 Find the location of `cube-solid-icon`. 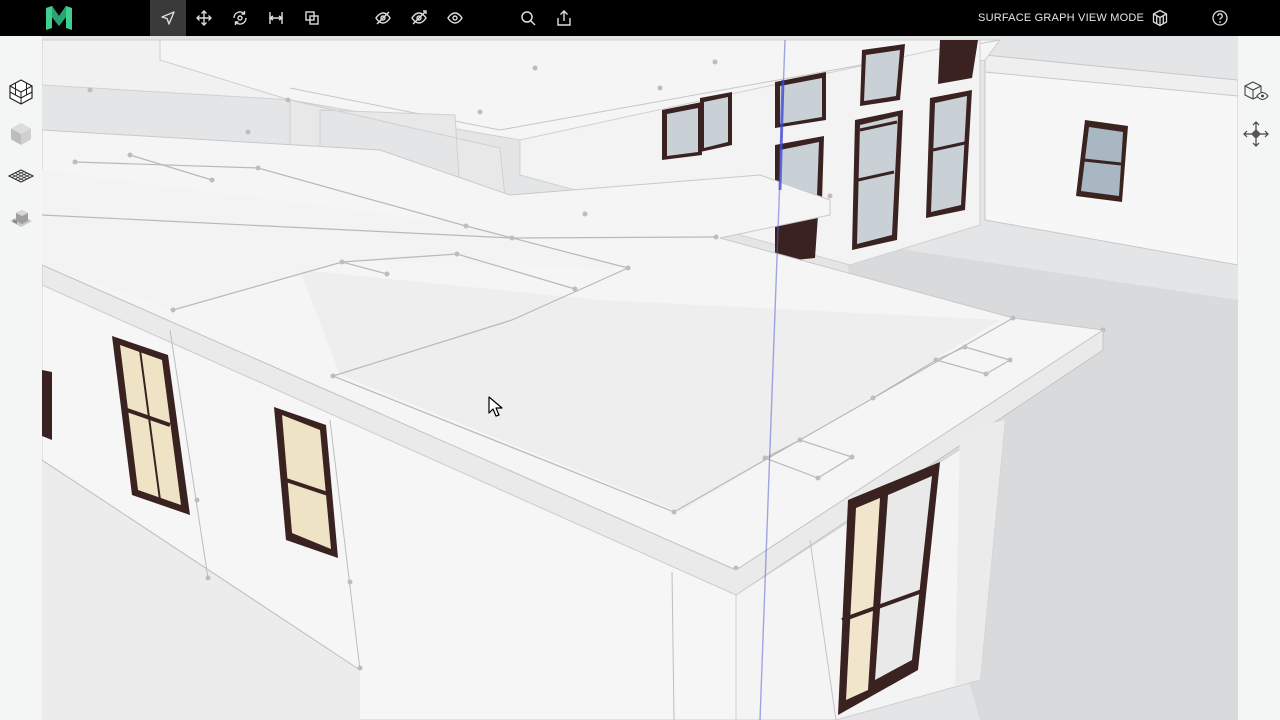

cube-solid-icon is located at coordinates (21, 134).